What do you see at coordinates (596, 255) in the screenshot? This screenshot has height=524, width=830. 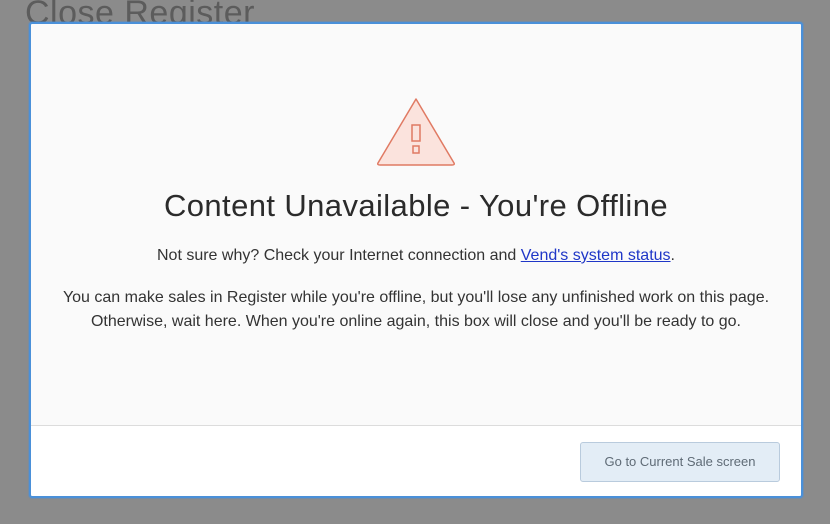 I see `system-status-link: Vend's system status` at bounding box center [596, 255].